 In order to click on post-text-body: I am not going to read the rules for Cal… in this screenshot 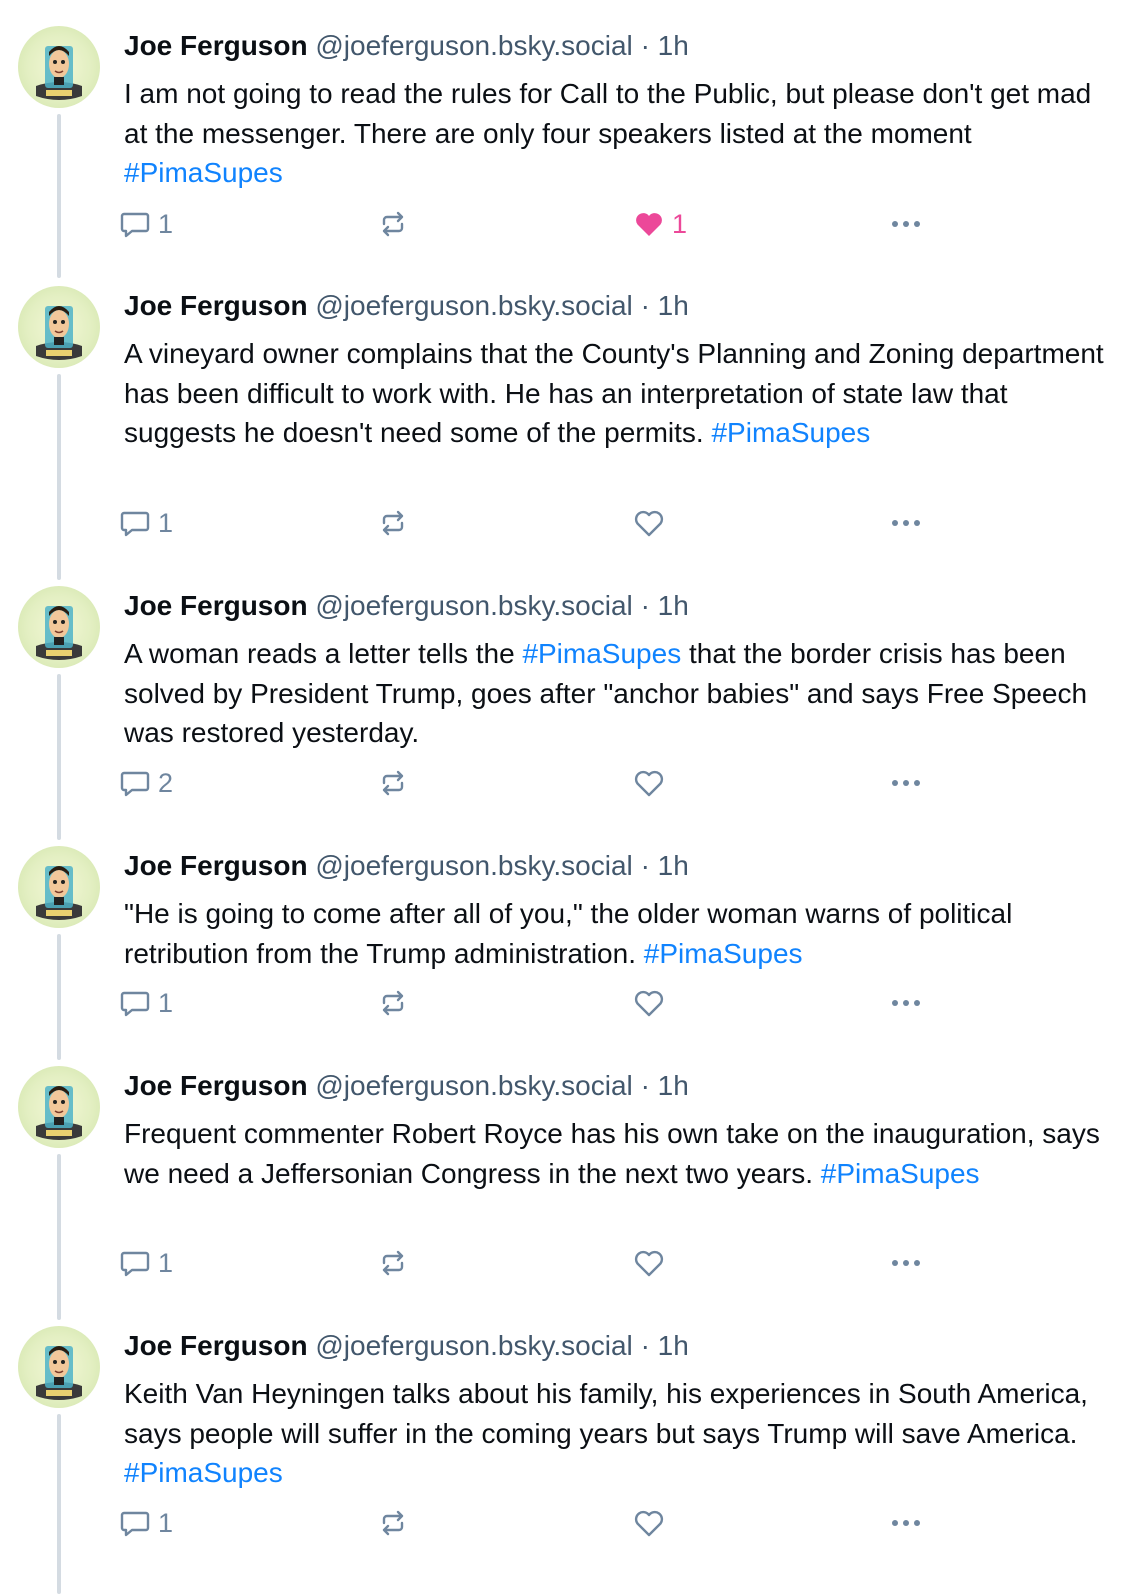, I will do `click(608, 113)`.